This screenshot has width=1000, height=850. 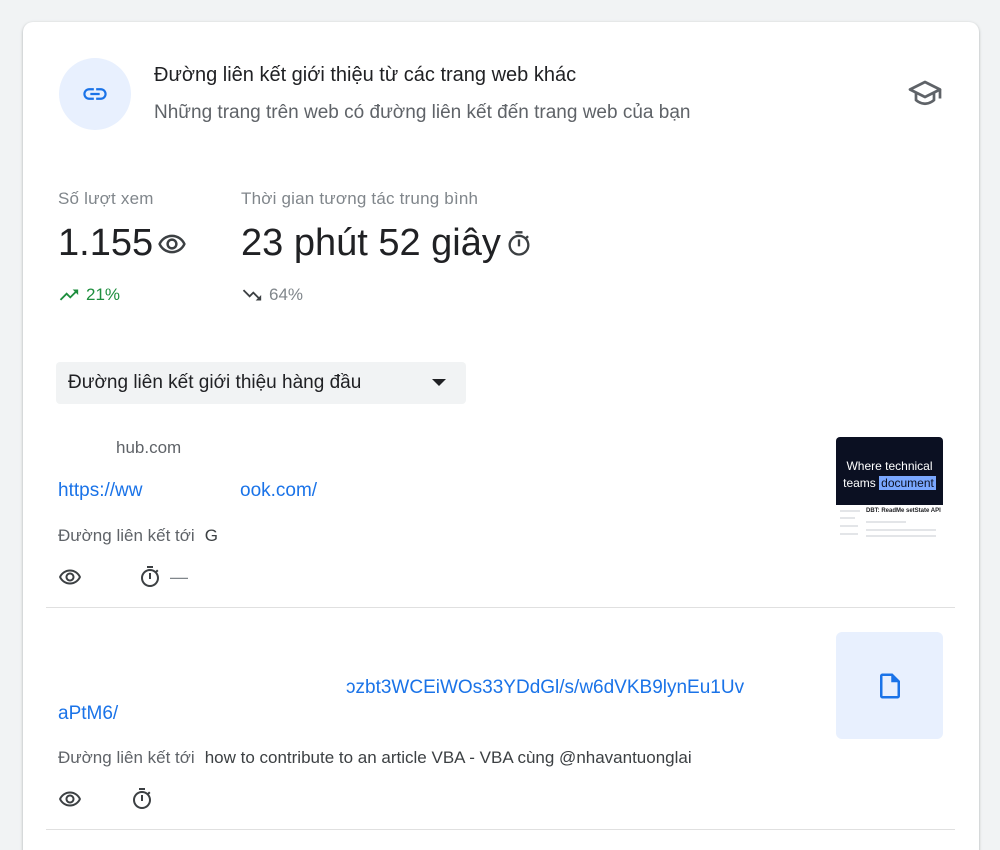 I want to click on link-icon, so click(x=95, y=94).